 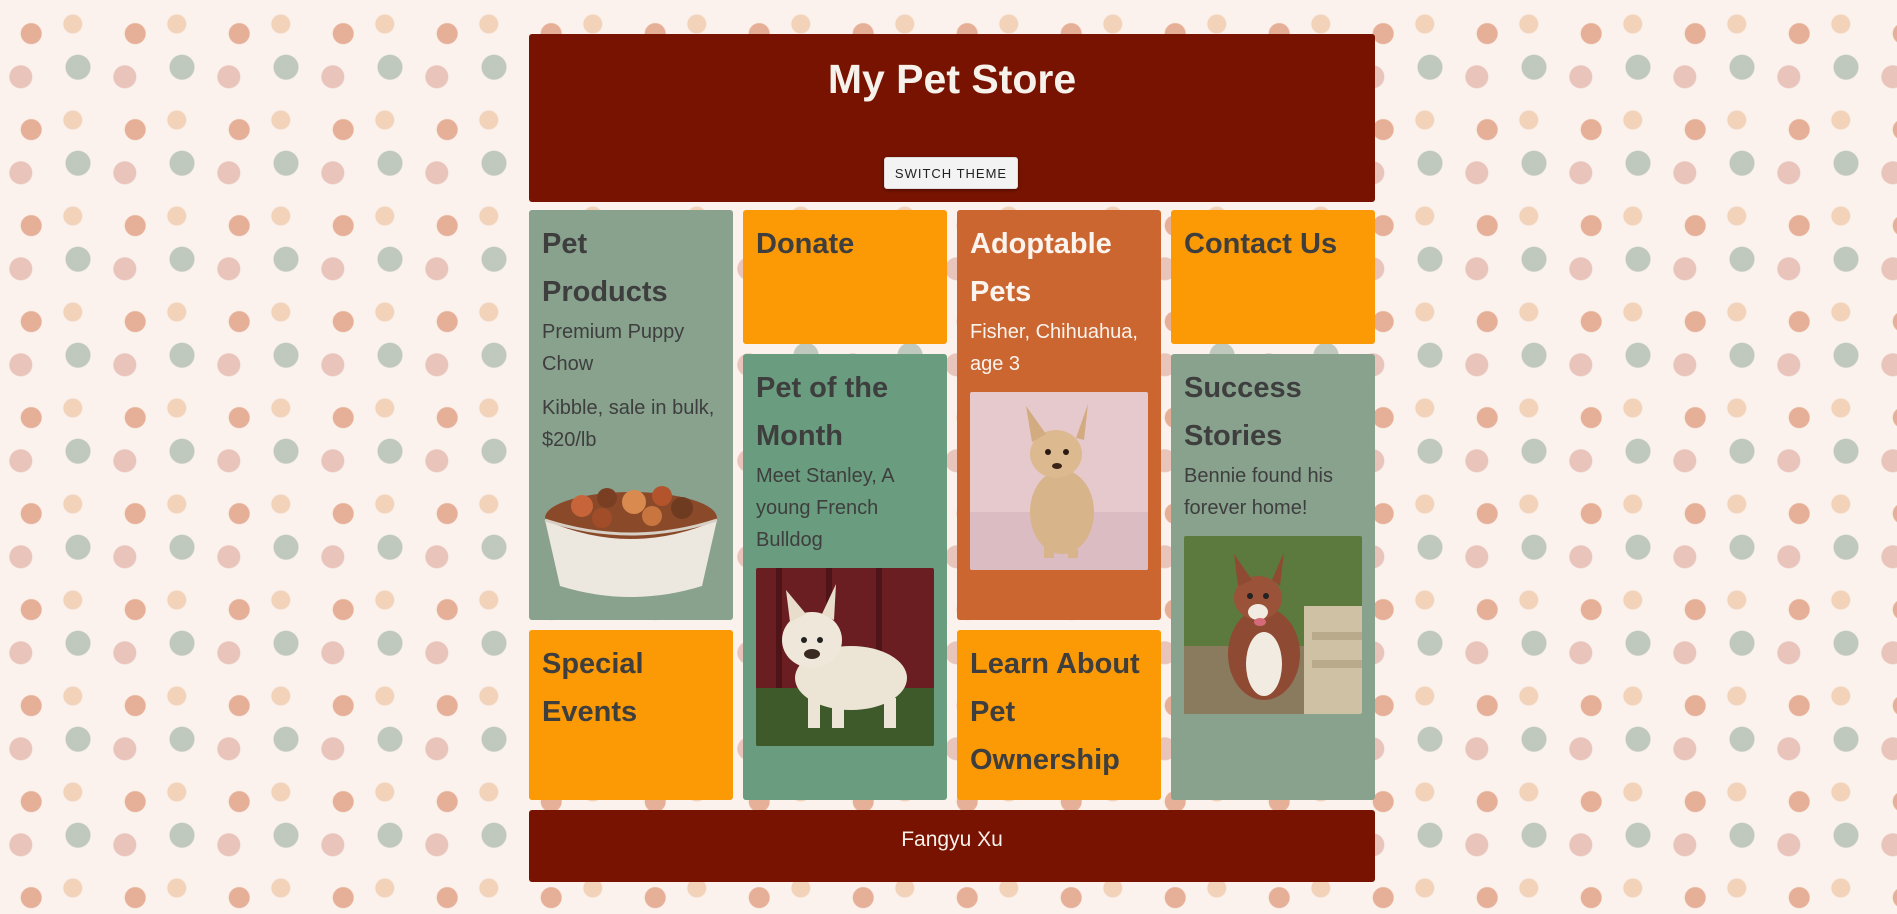 I want to click on card-title: Learn About Pet Ownership, so click(x=1055, y=712).